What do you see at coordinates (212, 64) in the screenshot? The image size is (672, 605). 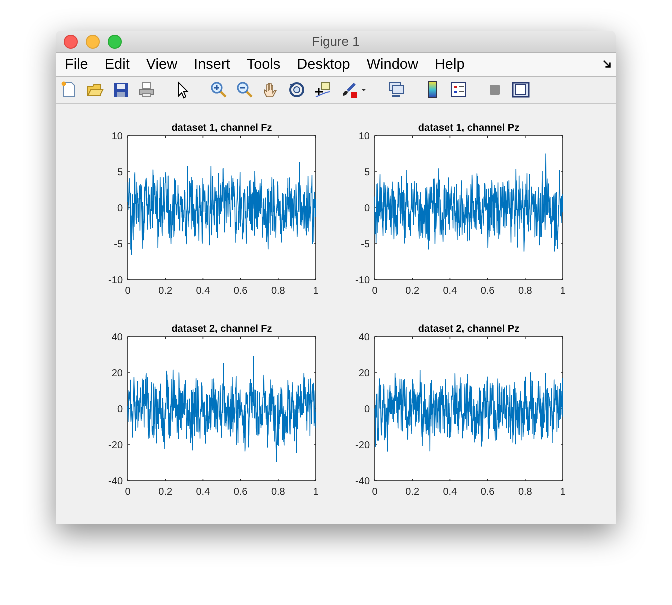 I see `menu-item: Insert` at bounding box center [212, 64].